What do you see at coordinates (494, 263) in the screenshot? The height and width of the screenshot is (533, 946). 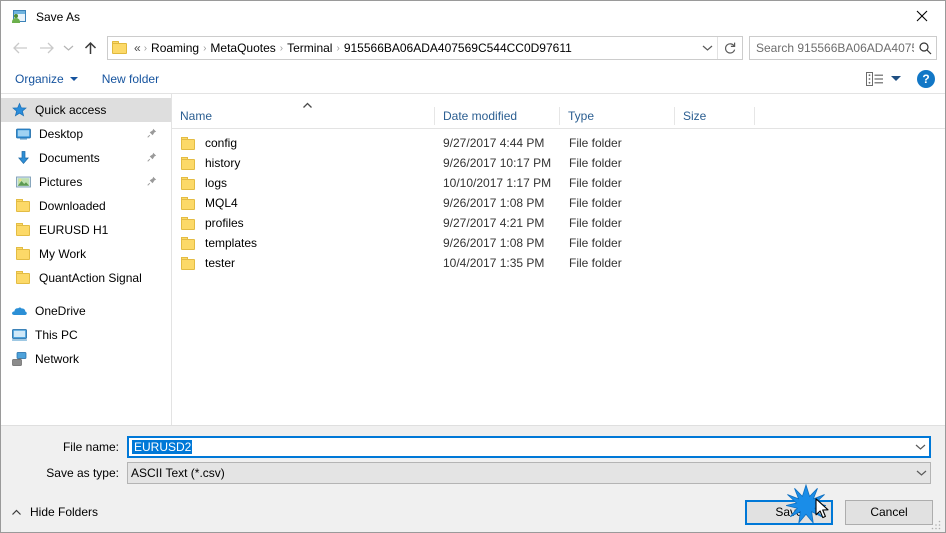 I see `file-date-cell: 10/4/2017 1:35 PM` at bounding box center [494, 263].